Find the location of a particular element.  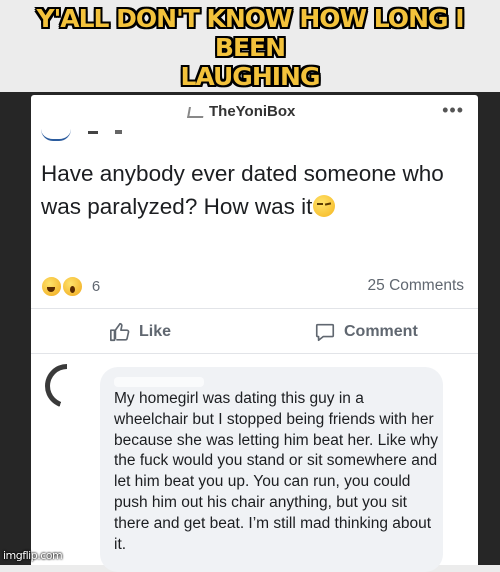

page-name: TheYoniBox is located at coordinates (252, 111).